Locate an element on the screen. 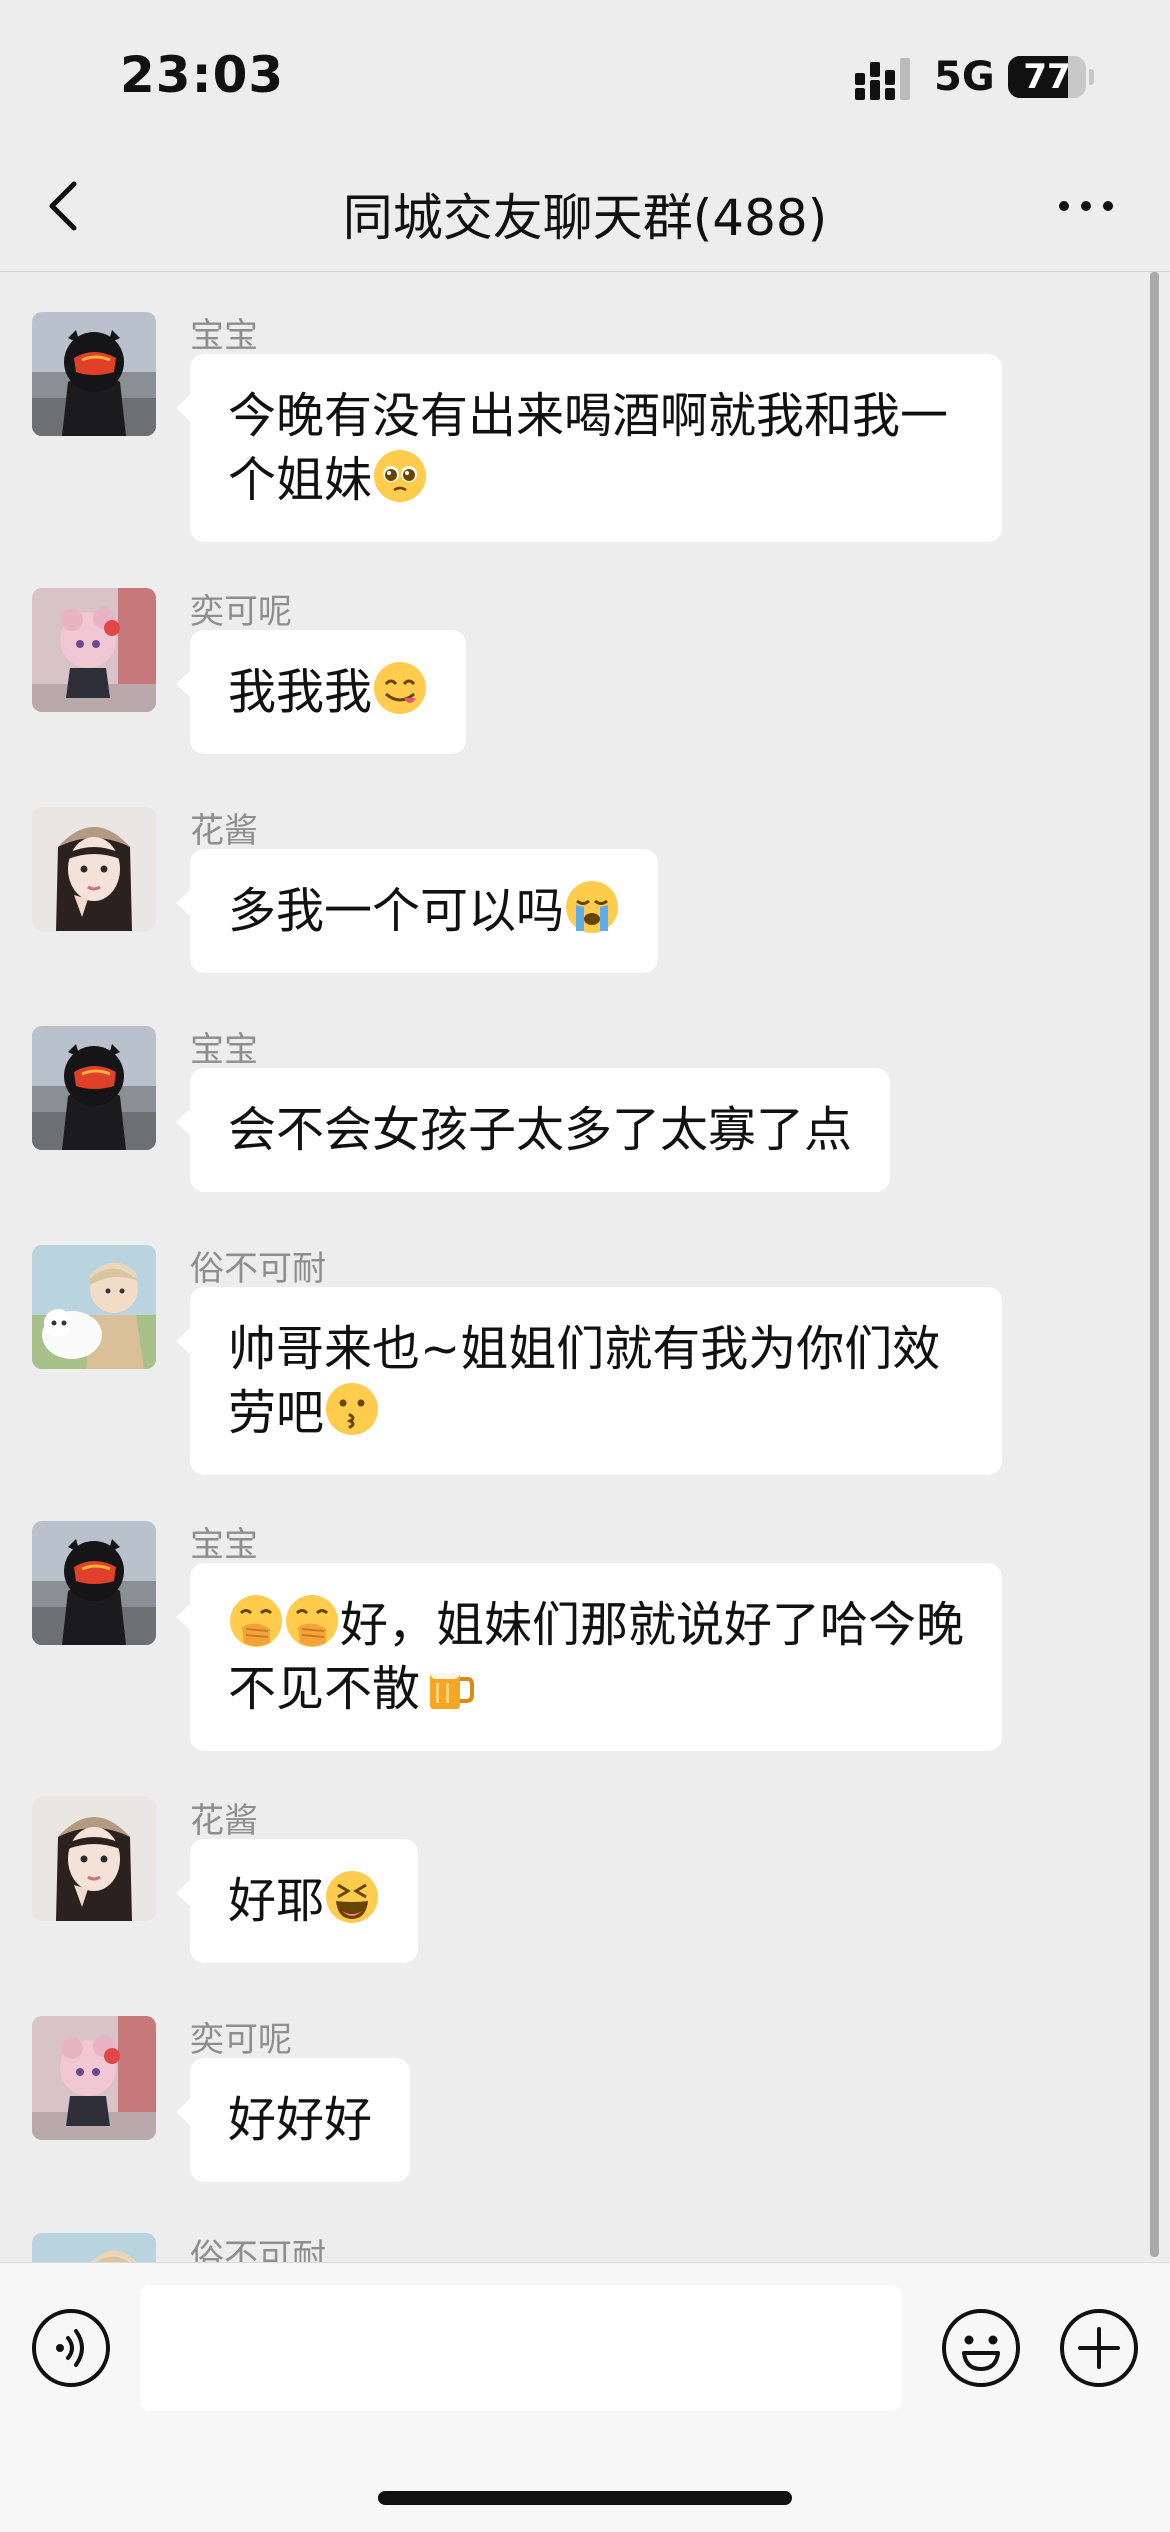 This screenshot has height=2532, width=1170. message-bubble: 多我一个可以吗 is located at coordinates (417, 911).